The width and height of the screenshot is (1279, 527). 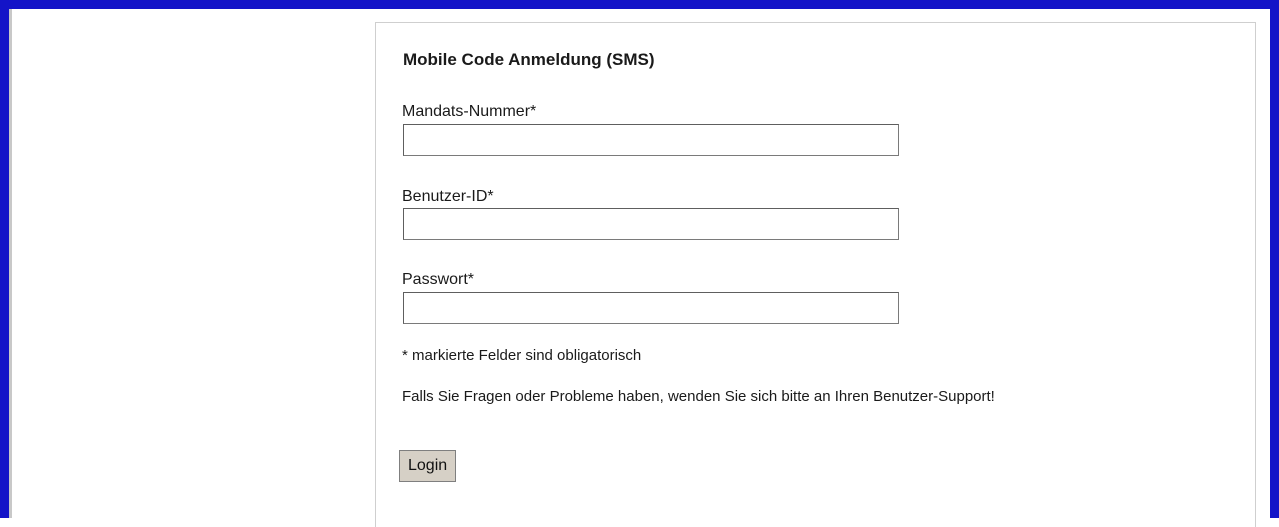 What do you see at coordinates (428, 466) in the screenshot?
I see `login-button: Login` at bounding box center [428, 466].